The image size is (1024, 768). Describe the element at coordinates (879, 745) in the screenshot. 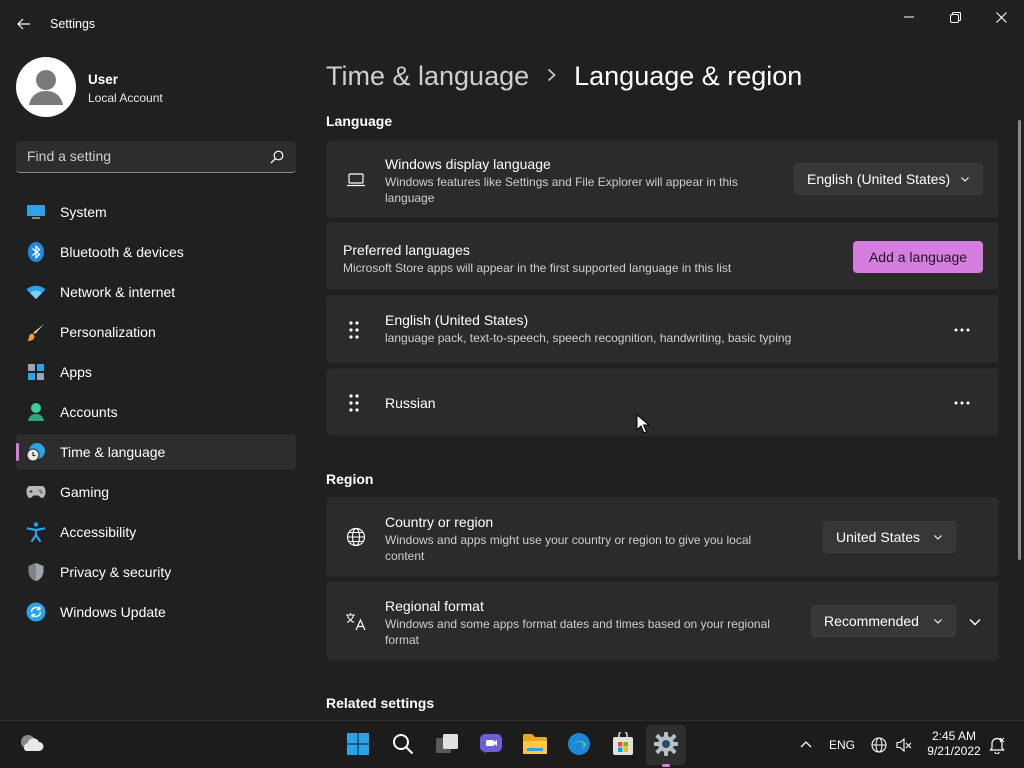

I see `network-status-icon` at that location.